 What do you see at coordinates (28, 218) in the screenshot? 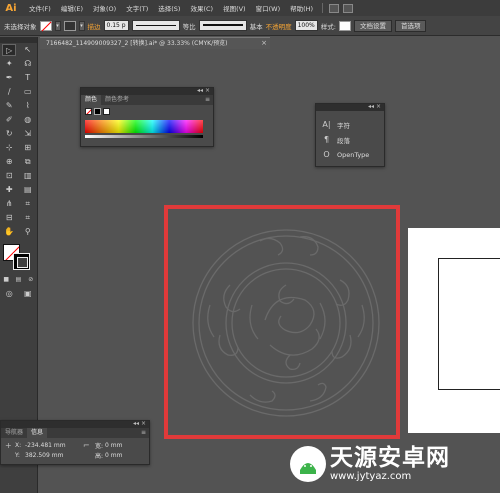
I see `slice-tool-icon: ⌗` at bounding box center [28, 218].